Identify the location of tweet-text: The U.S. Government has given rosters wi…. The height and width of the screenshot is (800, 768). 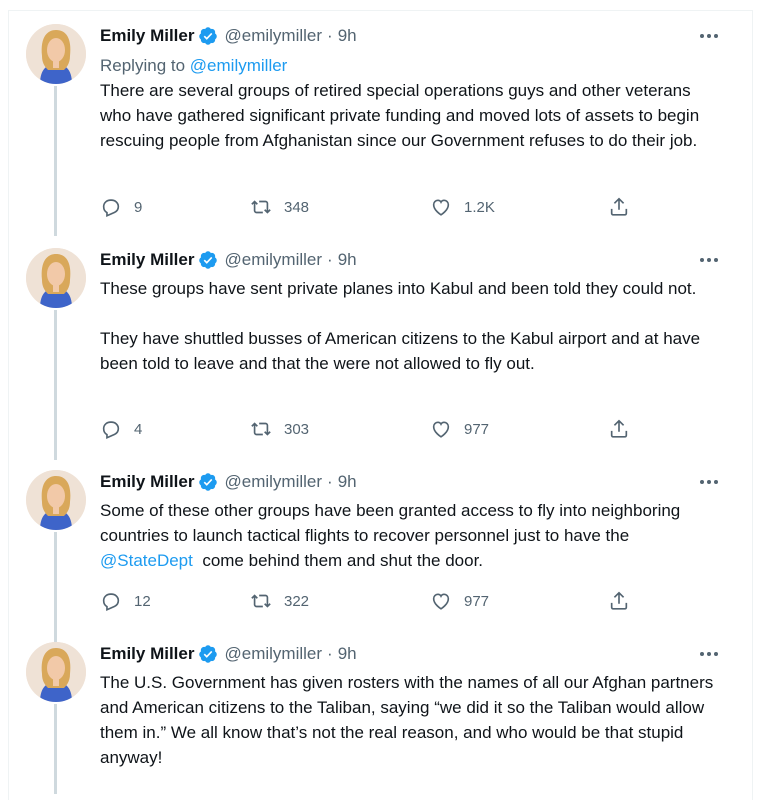
(409, 720).